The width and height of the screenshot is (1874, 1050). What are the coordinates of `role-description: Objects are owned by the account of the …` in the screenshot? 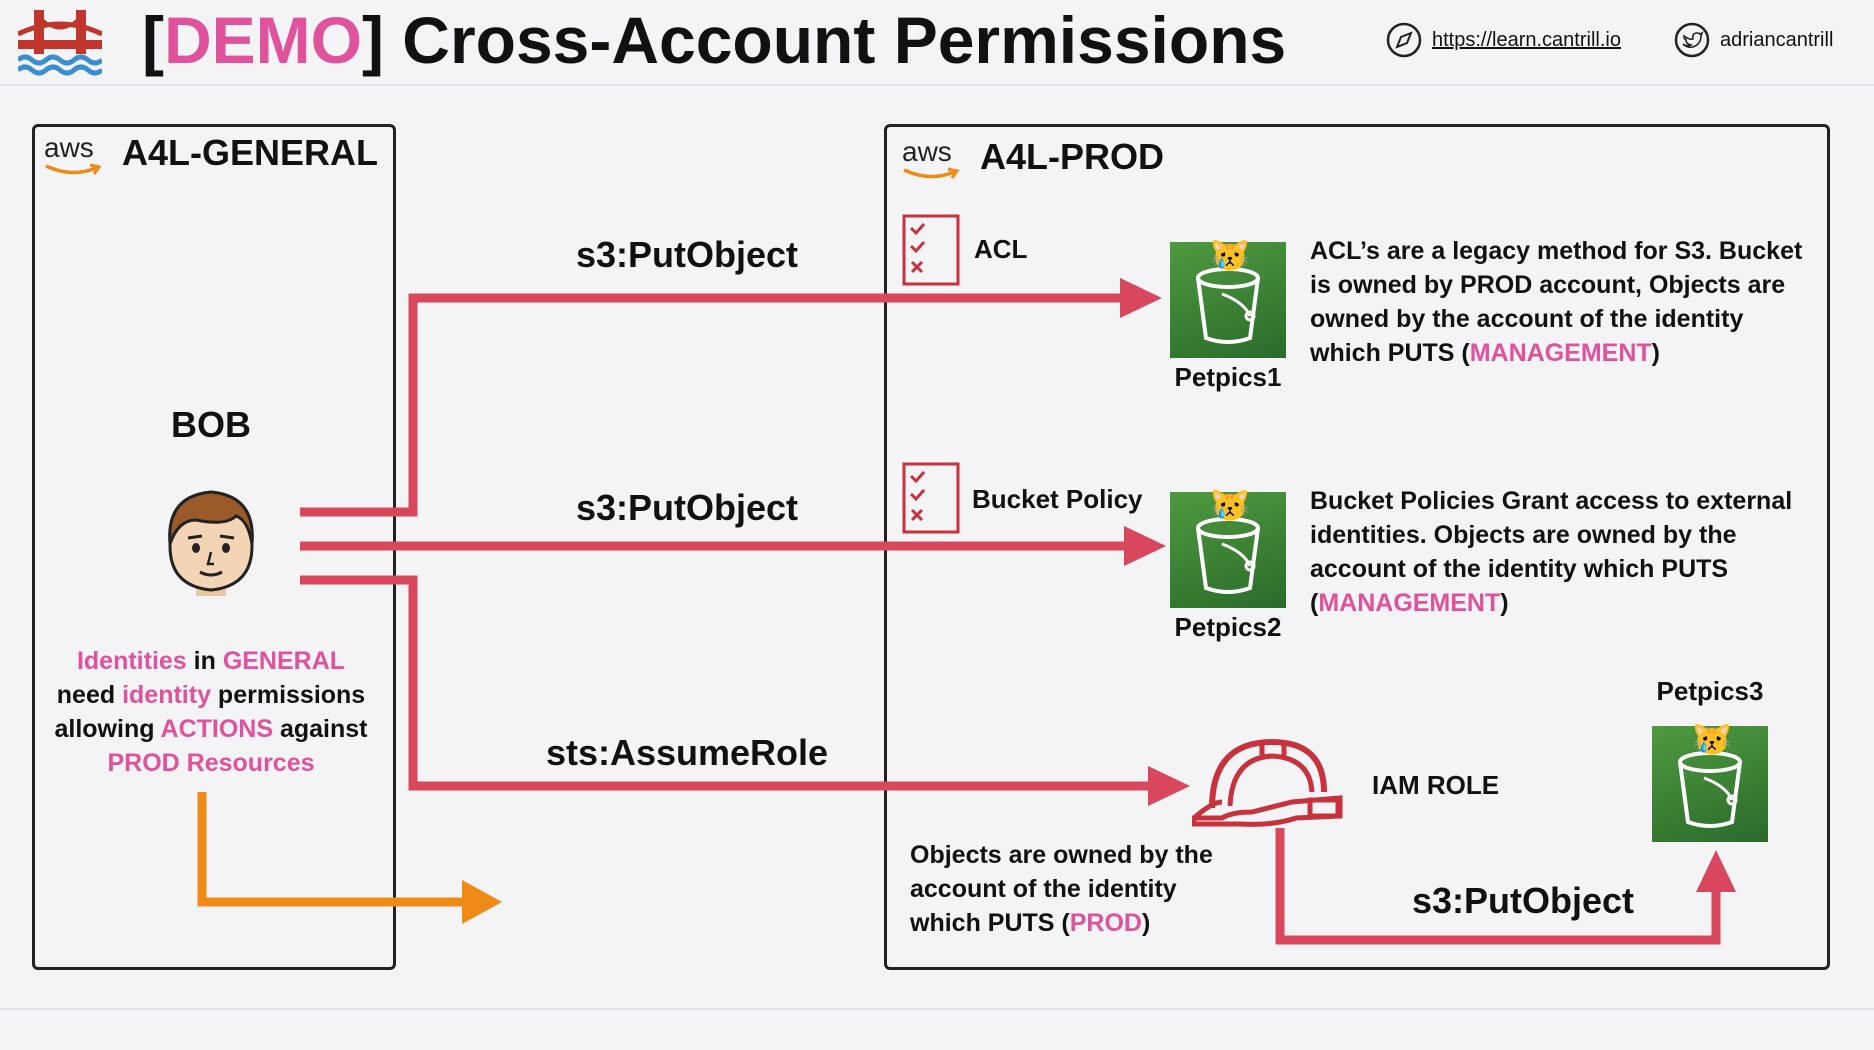 It's located at (1061, 889).